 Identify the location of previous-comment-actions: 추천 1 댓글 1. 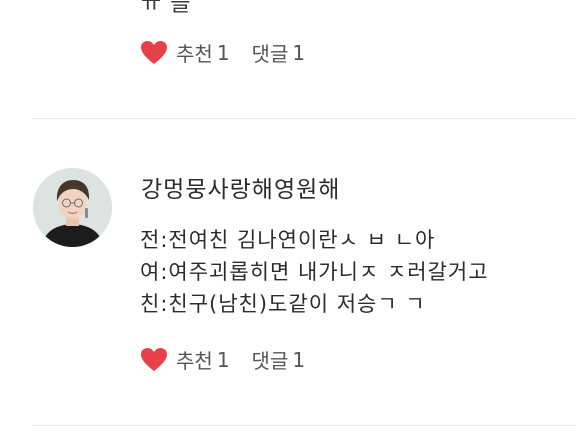
(222, 52).